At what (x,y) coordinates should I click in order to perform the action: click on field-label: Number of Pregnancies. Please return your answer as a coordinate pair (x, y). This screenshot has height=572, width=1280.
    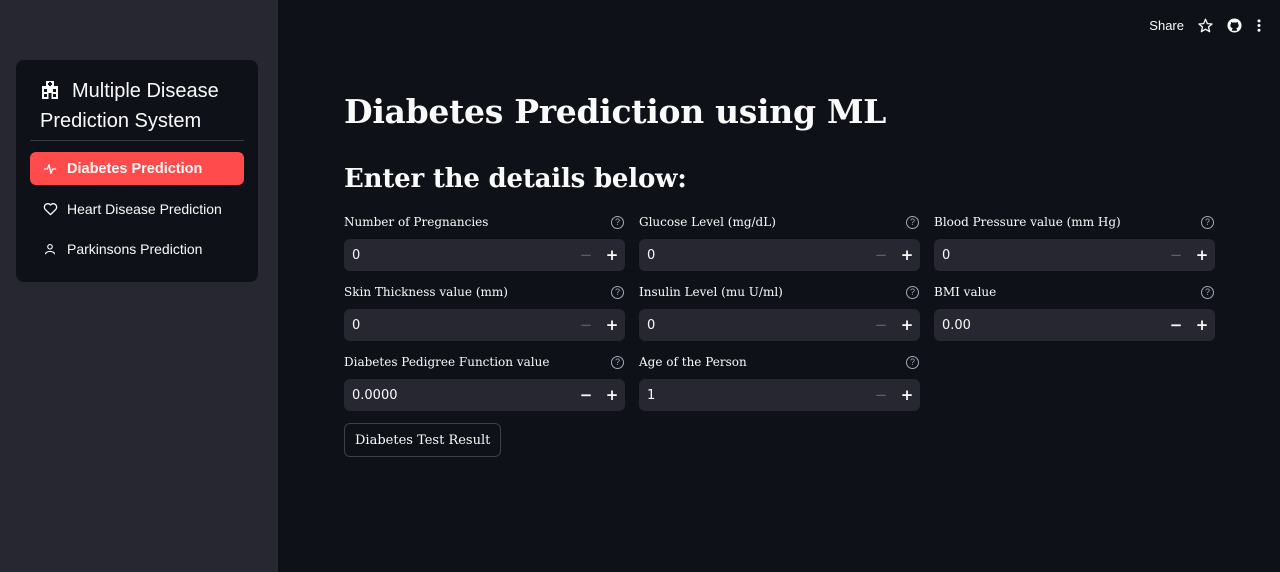
    Looking at the image, I should click on (416, 222).